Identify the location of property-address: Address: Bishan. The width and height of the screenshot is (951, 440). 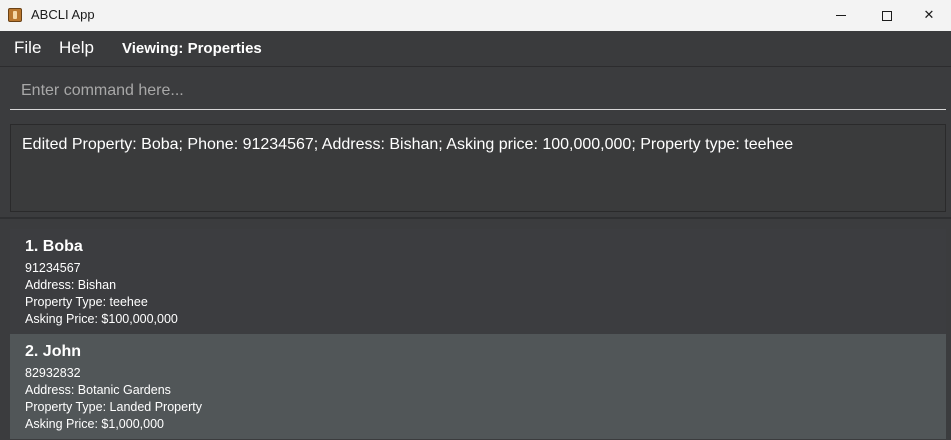
(71, 285).